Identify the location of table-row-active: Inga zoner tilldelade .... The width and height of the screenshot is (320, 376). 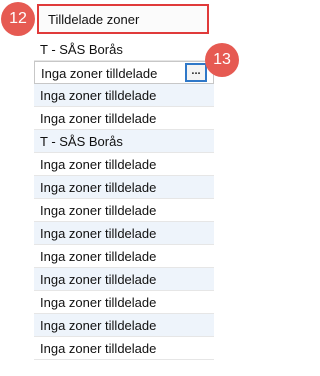
(124, 72).